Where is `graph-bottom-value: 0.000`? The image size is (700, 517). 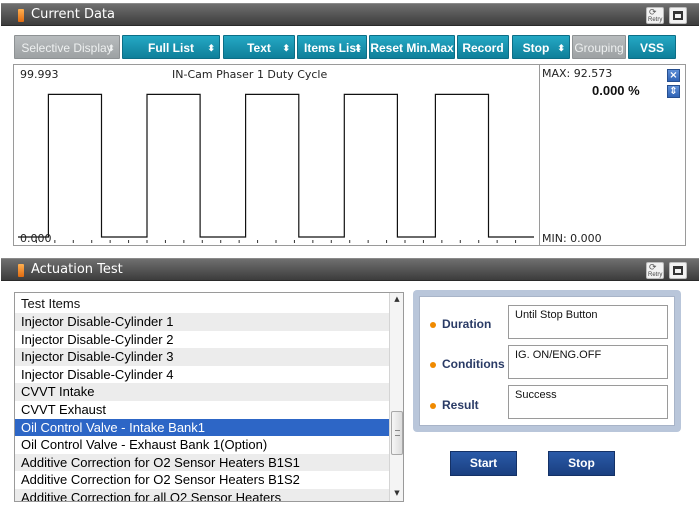
graph-bottom-value: 0.000 is located at coordinates (36, 238).